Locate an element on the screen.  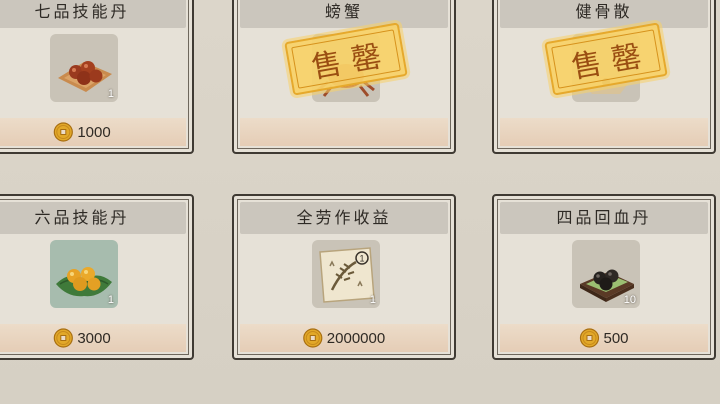
price-bar: 1000 is located at coordinates (93, 132).